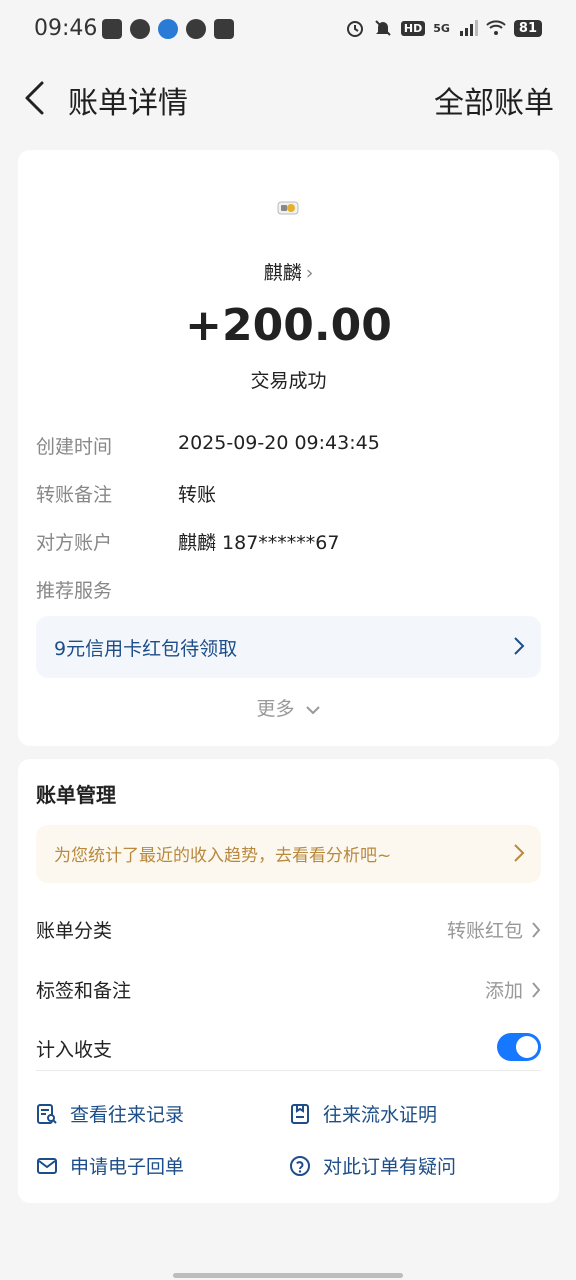 The image size is (576, 1280). What do you see at coordinates (300, 1113) in the screenshot?
I see `certificate-icon` at bounding box center [300, 1113].